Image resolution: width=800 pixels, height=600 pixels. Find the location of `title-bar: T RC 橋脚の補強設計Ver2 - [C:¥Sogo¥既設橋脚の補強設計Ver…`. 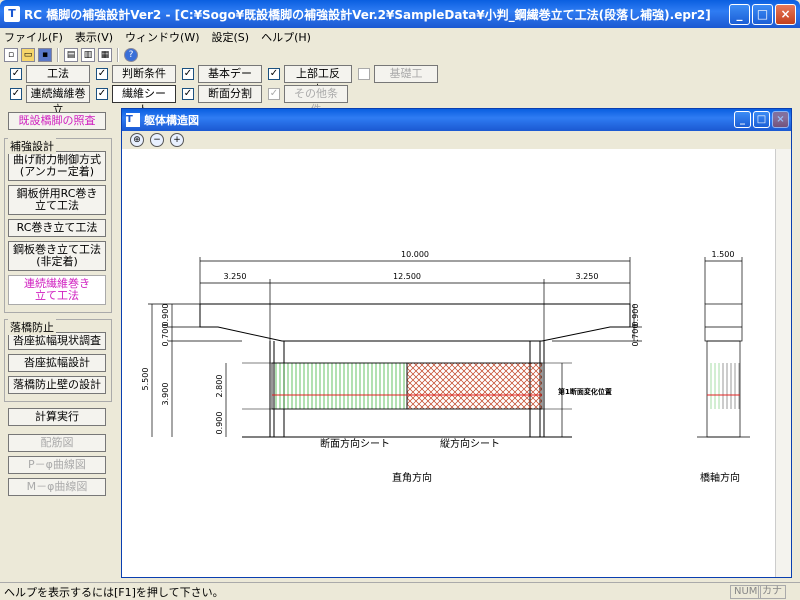

title-bar: T RC 橋脚の補強設計Ver2 - [C:¥Sogo¥既設橋脚の補強設計Ver… is located at coordinates (400, 14).